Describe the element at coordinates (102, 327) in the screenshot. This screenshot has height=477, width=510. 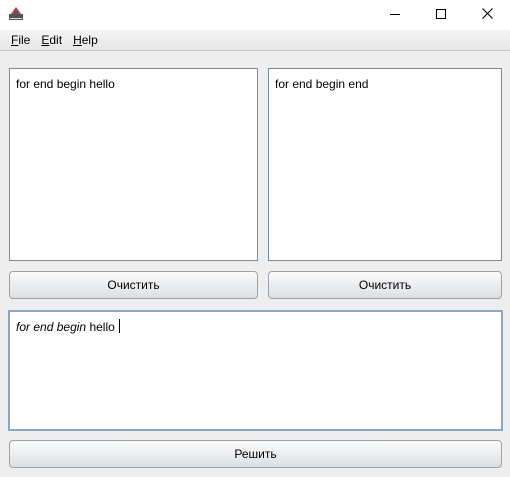
I see `result-plain-text: hello` at that location.